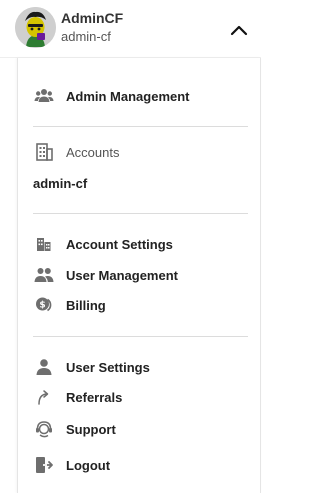  Describe the element at coordinates (88, 465) in the screenshot. I see `menu-item-label: Logout` at that location.